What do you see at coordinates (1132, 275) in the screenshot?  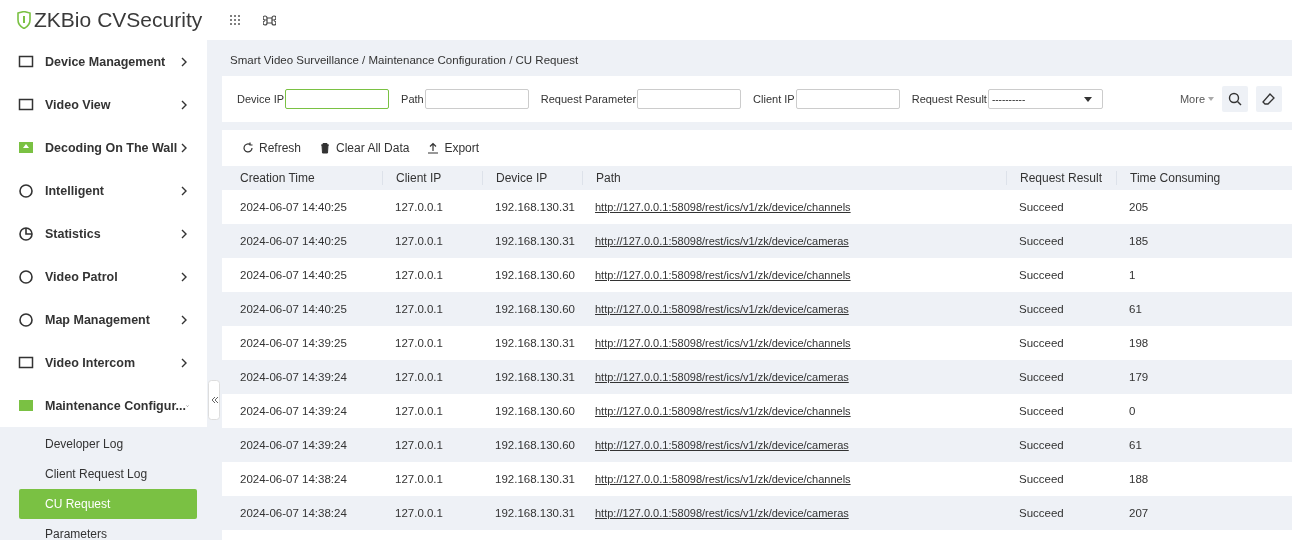 I see `table-cell-text: 1` at bounding box center [1132, 275].